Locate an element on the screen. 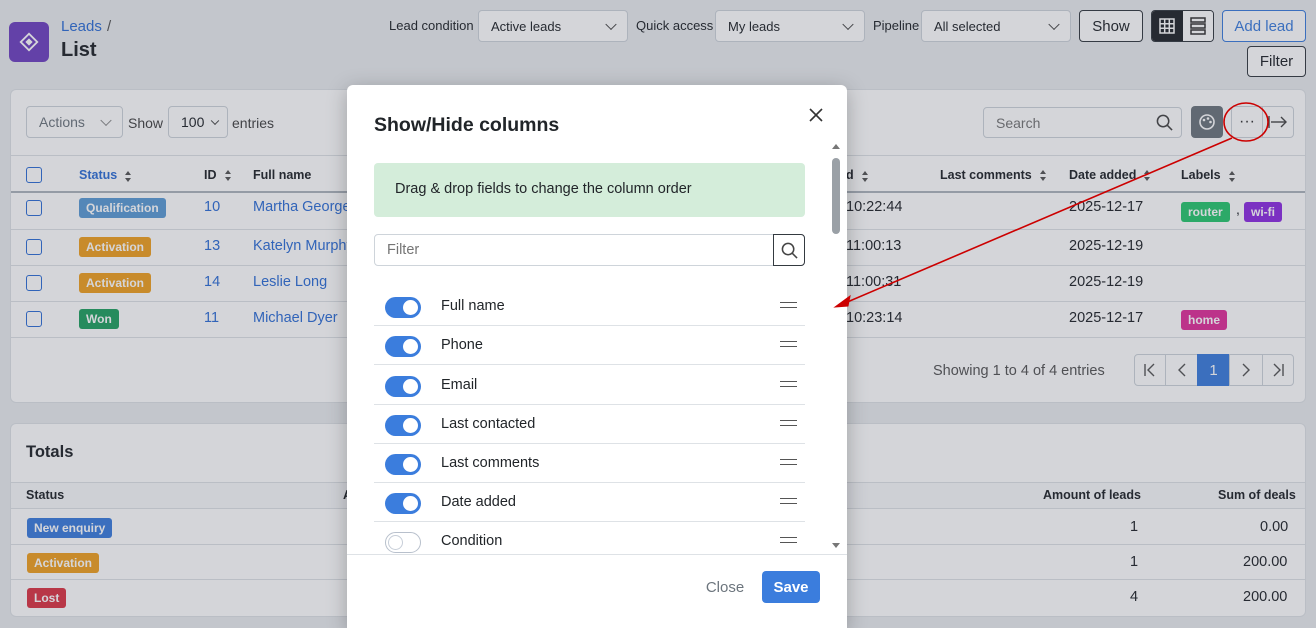  annotation-arrow-line is located at coordinates (1038, 220).